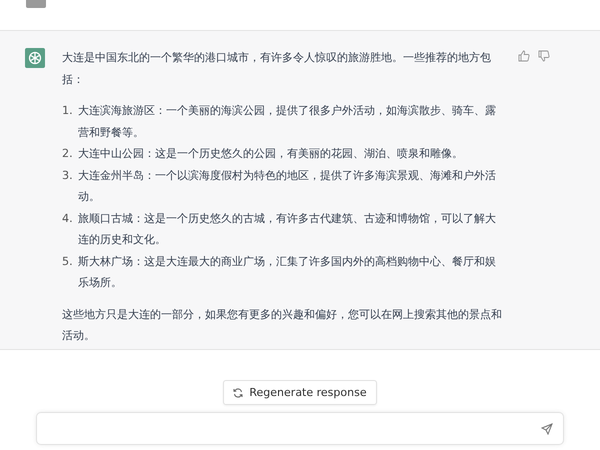 This screenshot has width=600, height=450. I want to click on list-number: 3., so click(68, 176).